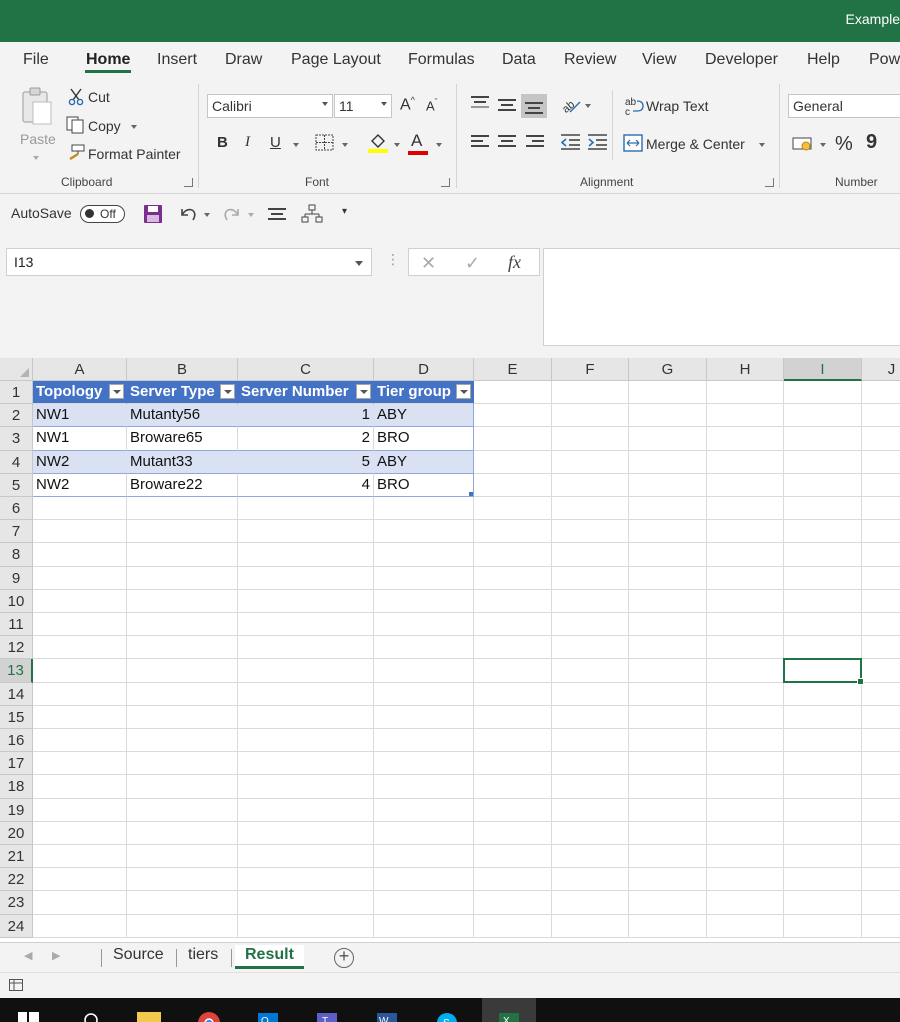  What do you see at coordinates (182, 810) in the screenshot?
I see `cell-b19` at bounding box center [182, 810].